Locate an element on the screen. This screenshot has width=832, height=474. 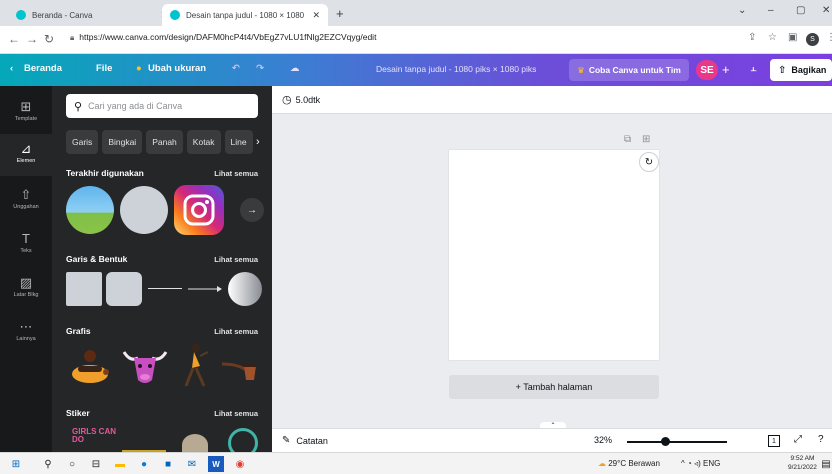
sticker-badge-thumb is located at coordinates (243, 440).